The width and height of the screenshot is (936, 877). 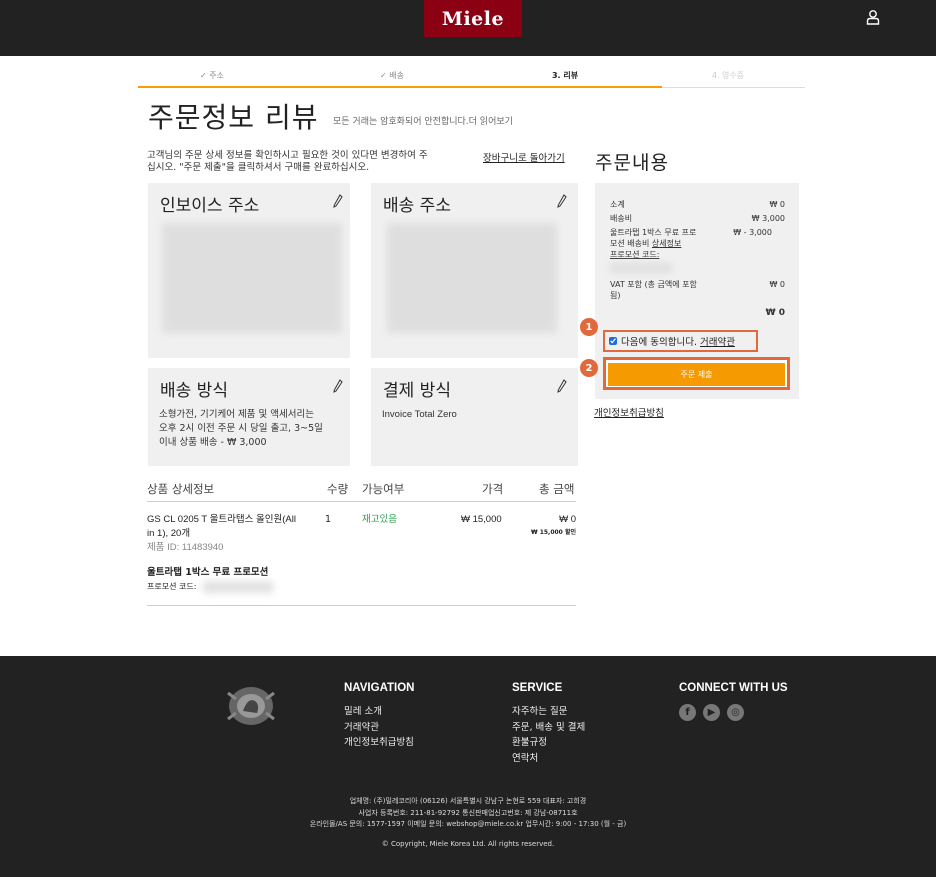 I want to click on product-name-line: GS CL 0205 T 울트라탭스 올인원(All, so click(x=221, y=519).